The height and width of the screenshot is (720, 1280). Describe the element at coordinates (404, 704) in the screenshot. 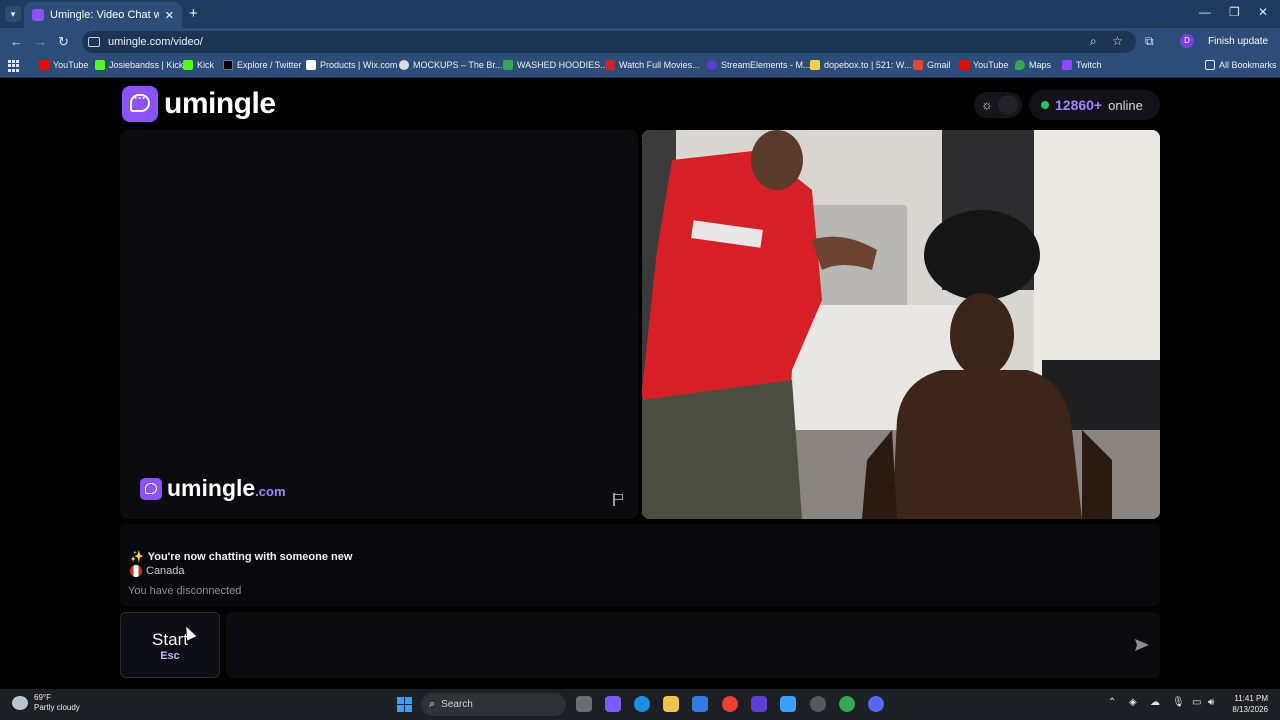

I see `windows-start-icon` at that location.